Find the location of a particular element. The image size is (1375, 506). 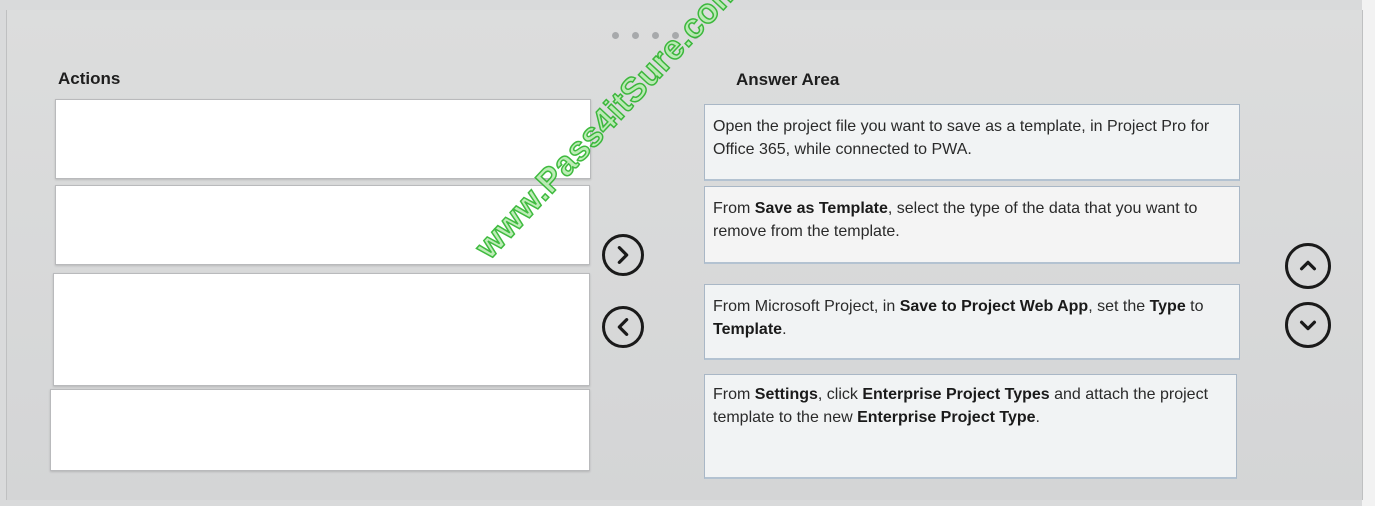

pager-dots is located at coordinates (655, 35).